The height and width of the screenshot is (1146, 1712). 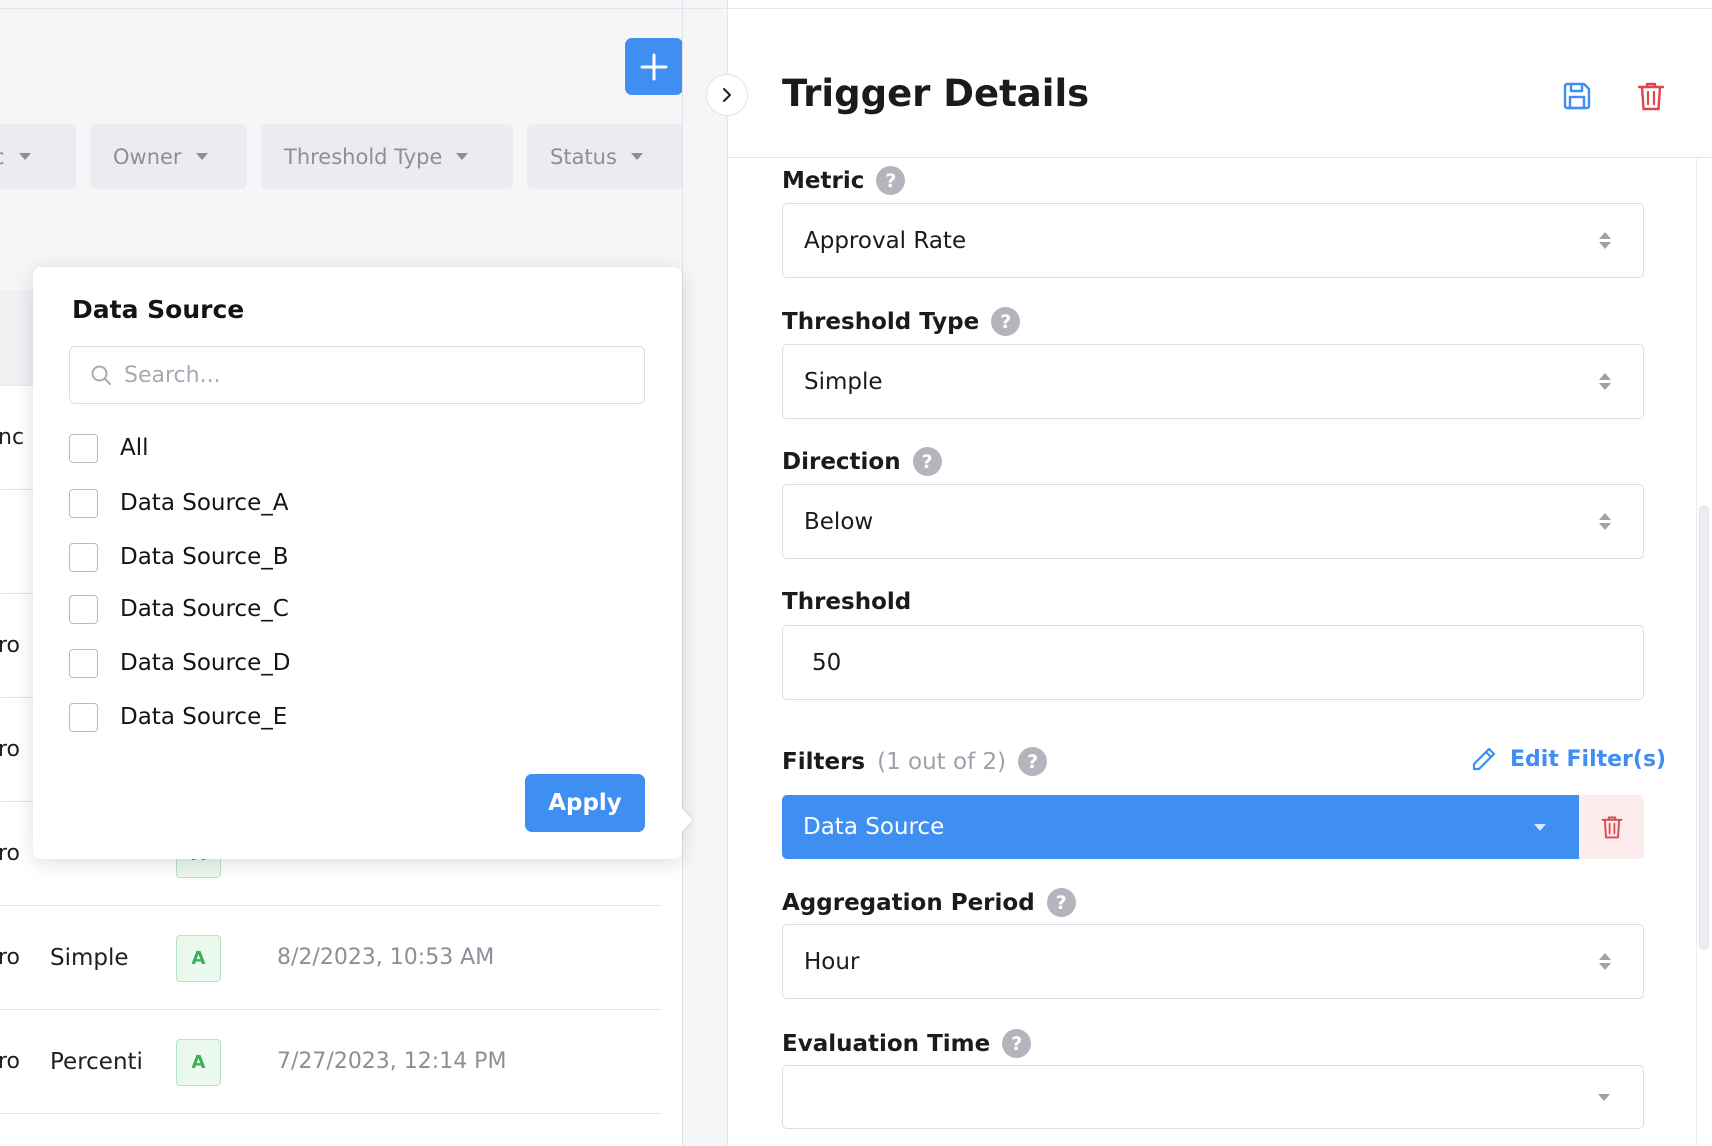 I want to click on select-value: Below, so click(x=839, y=521).